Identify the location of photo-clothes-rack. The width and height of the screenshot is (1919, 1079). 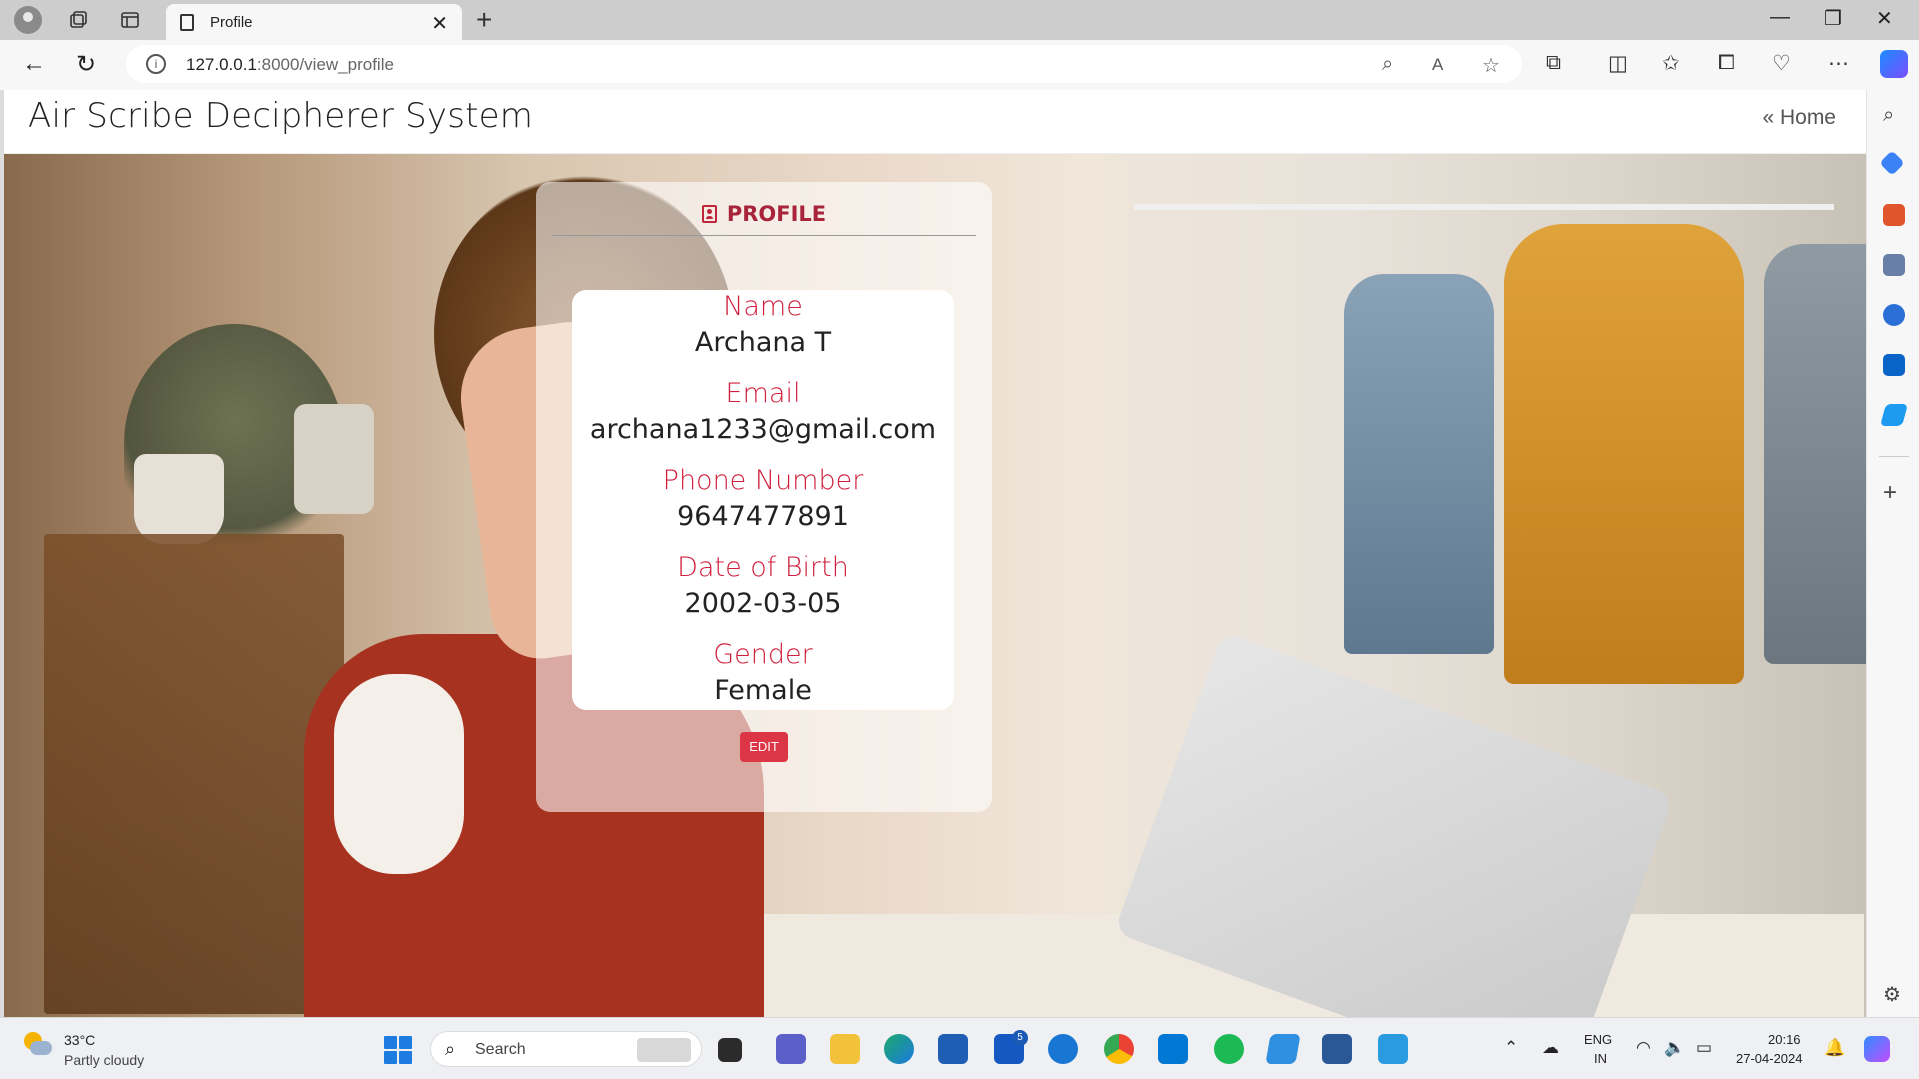
(1484, 207).